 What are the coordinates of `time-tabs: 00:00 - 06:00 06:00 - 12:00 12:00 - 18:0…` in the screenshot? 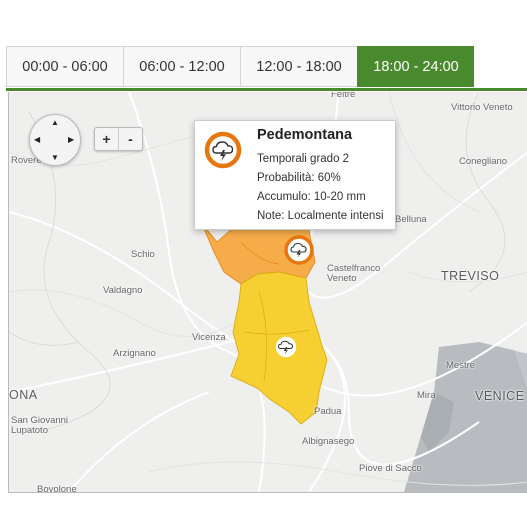 It's located at (240, 67).